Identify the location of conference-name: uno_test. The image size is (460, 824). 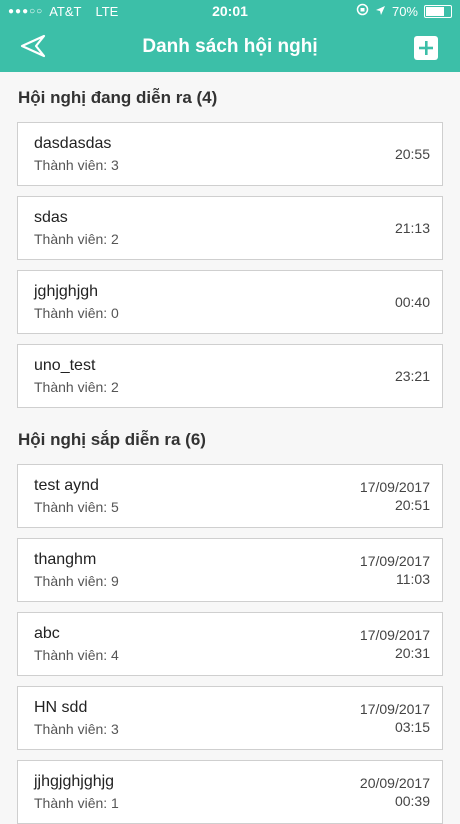
(65, 365).